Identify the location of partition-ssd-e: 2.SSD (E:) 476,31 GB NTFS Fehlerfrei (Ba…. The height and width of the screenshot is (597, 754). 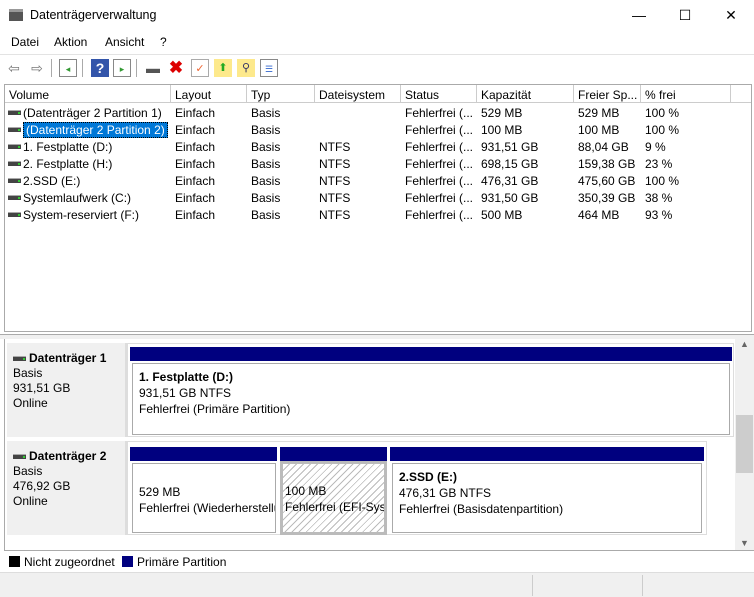
(547, 498).